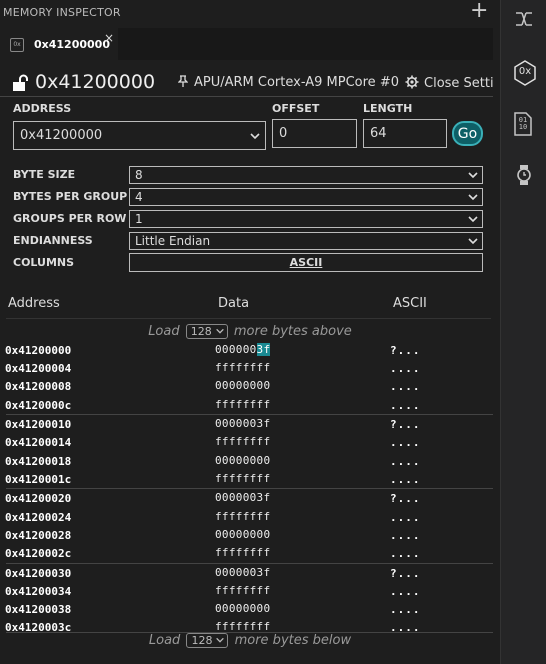 This screenshot has width=546, height=664. I want to click on groups-per-row-select: 1, so click(306, 219).